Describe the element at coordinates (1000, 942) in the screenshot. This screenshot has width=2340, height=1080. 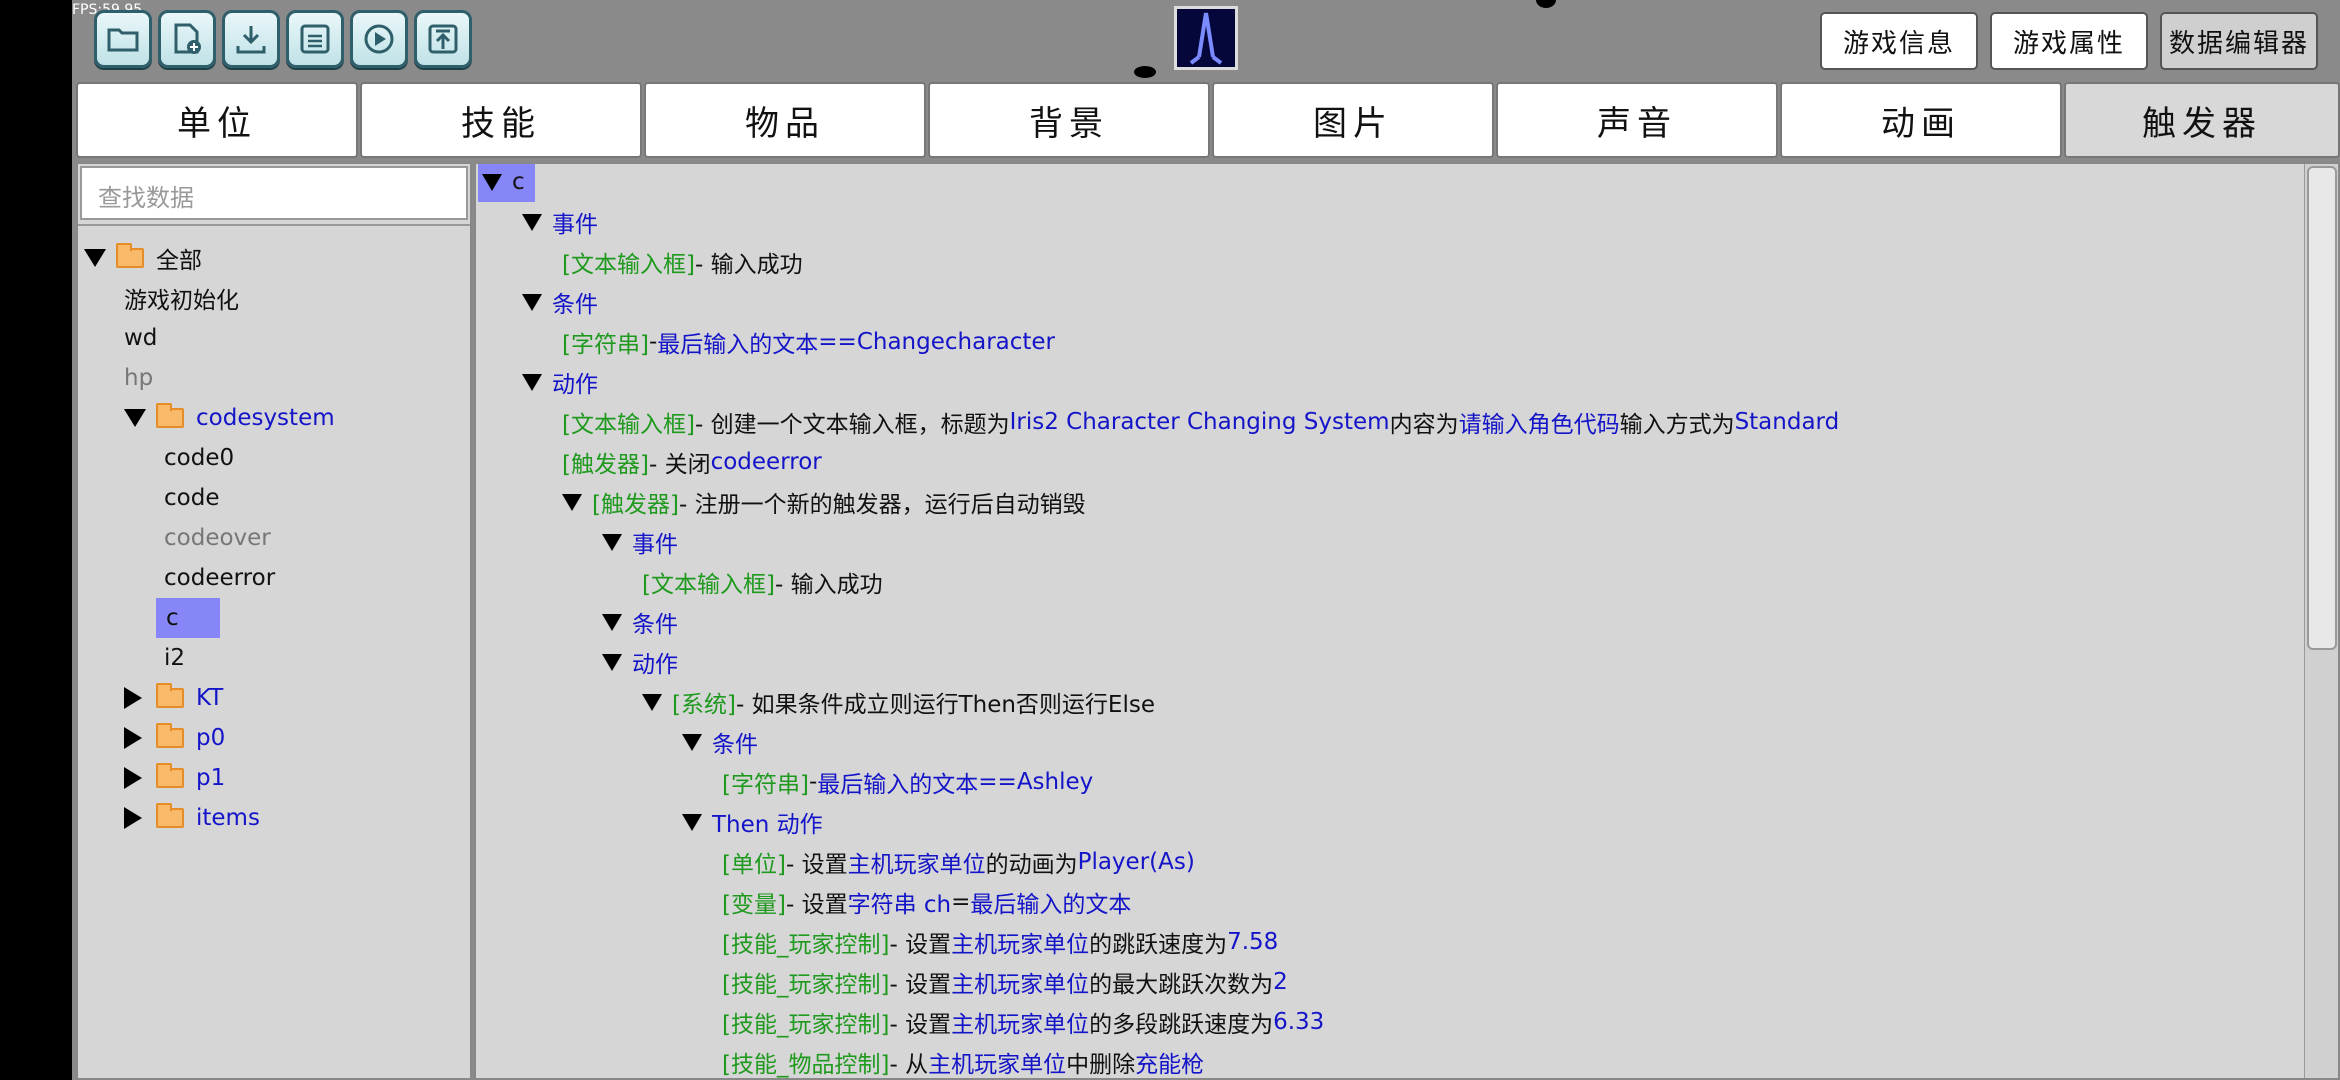
I see `then-action-row: [技能_玩家控制] - 设置 主机玩家单位 的跳跃速度为 7.58` at that location.